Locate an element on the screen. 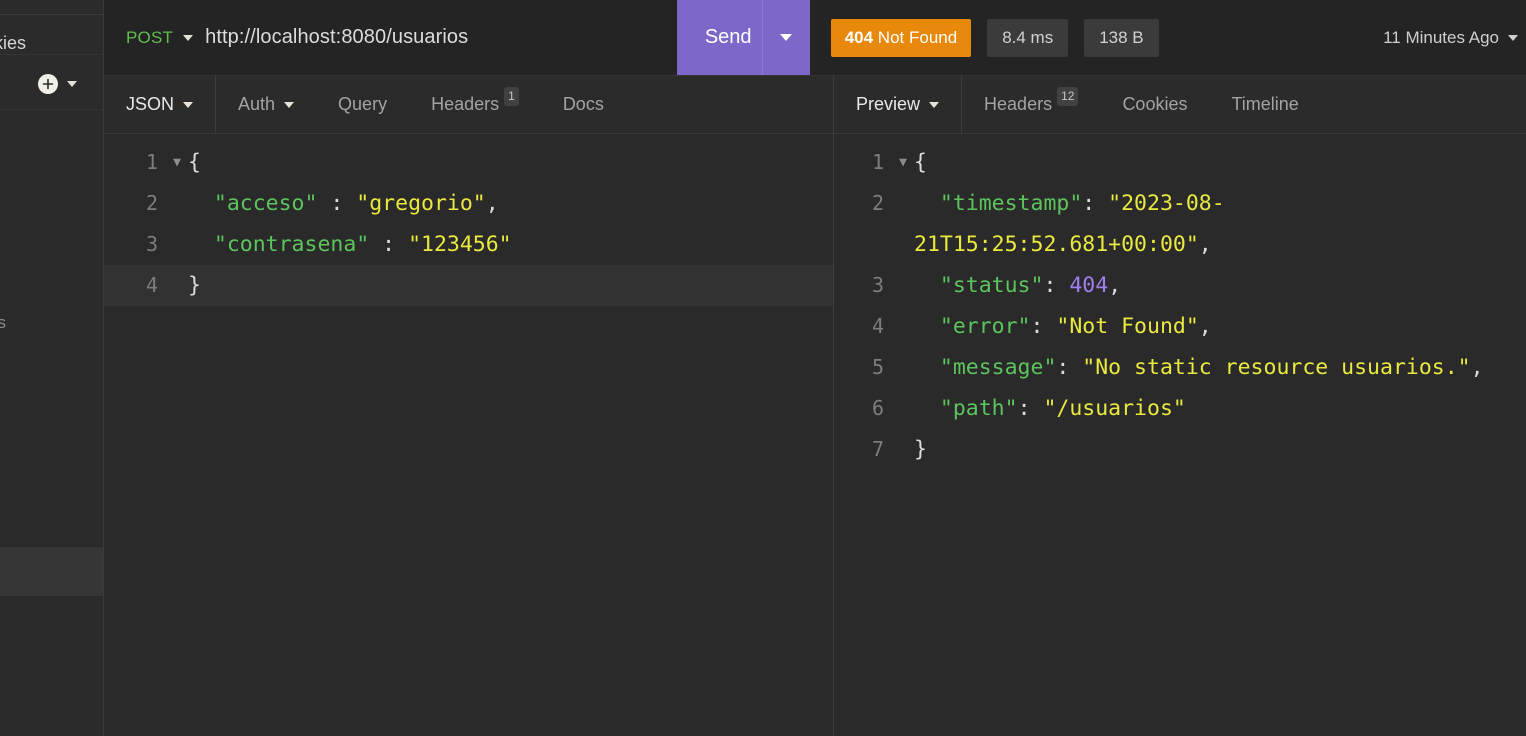  code-text: "acceso" : "gregorio", is located at coordinates (510, 203).